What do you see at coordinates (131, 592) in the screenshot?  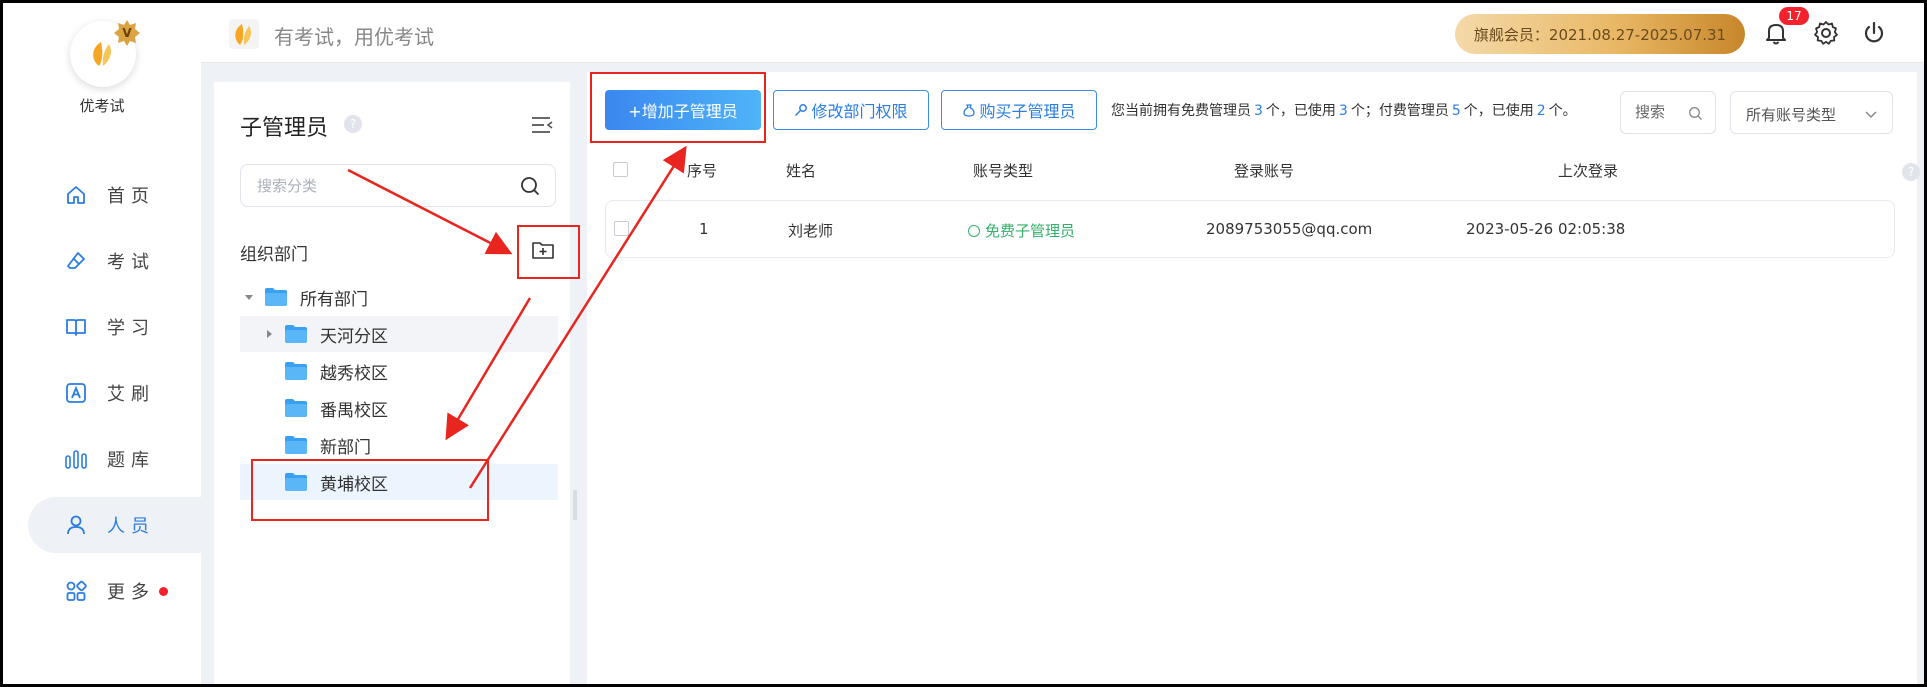 I see `nav-label: 更多` at bounding box center [131, 592].